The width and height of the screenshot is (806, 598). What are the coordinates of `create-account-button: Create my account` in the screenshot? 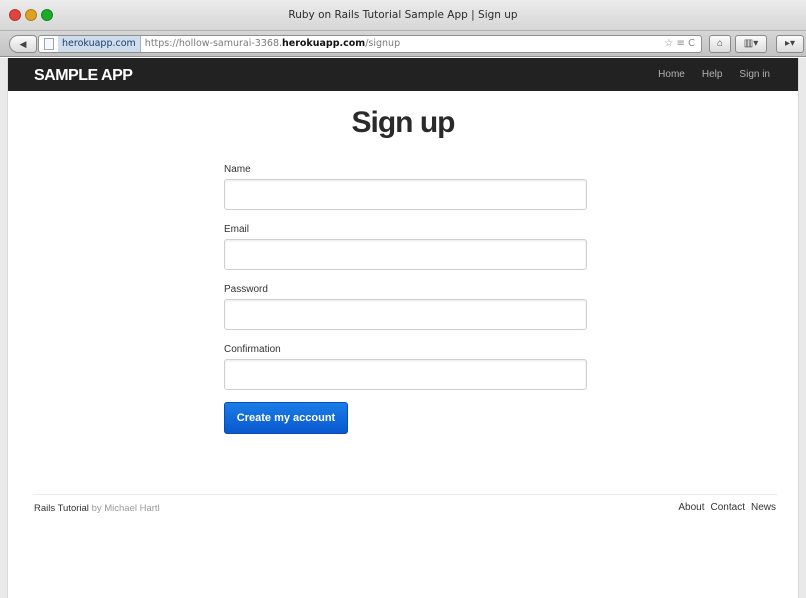 It's located at (286, 418).